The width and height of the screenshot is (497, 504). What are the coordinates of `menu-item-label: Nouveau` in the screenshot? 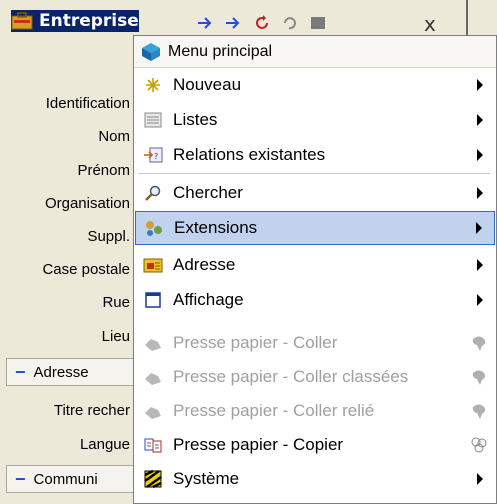 It's located at (207, 84).